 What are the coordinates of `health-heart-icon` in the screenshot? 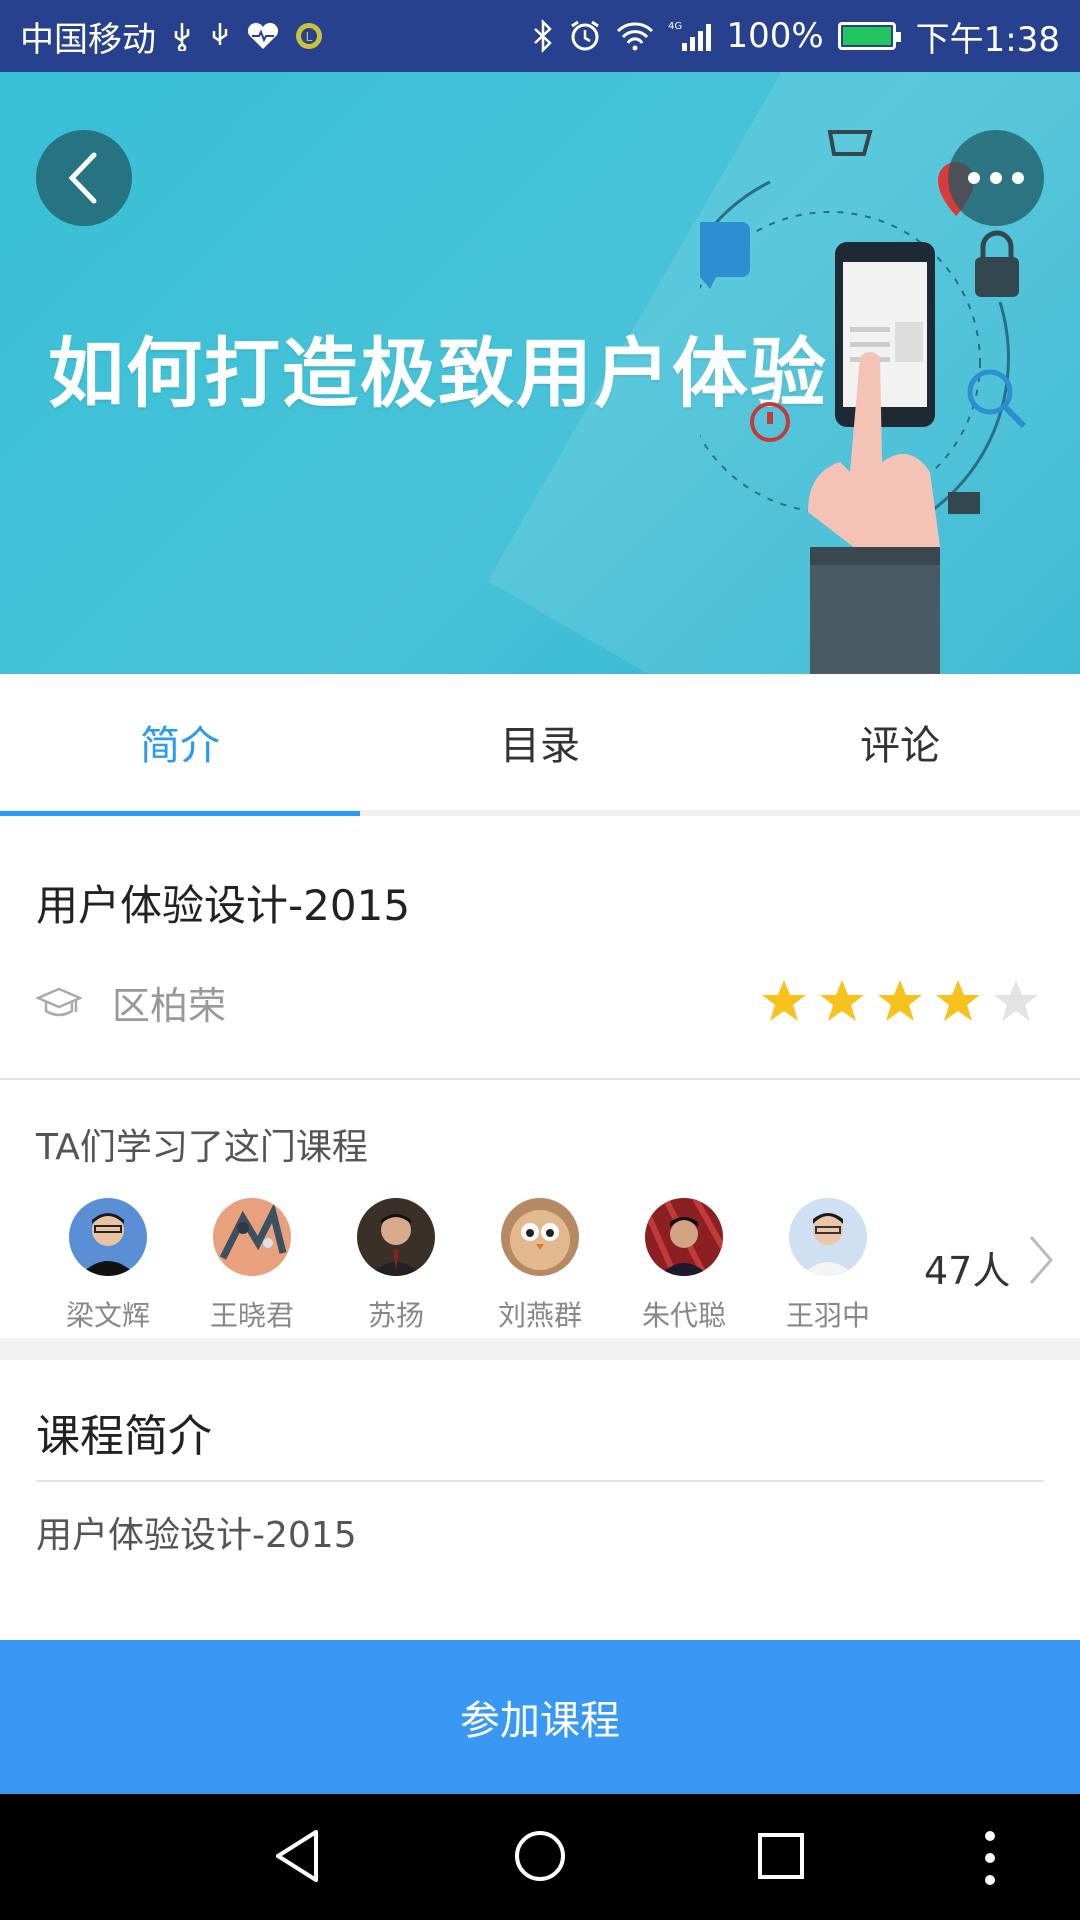 It's located at (263, 36).